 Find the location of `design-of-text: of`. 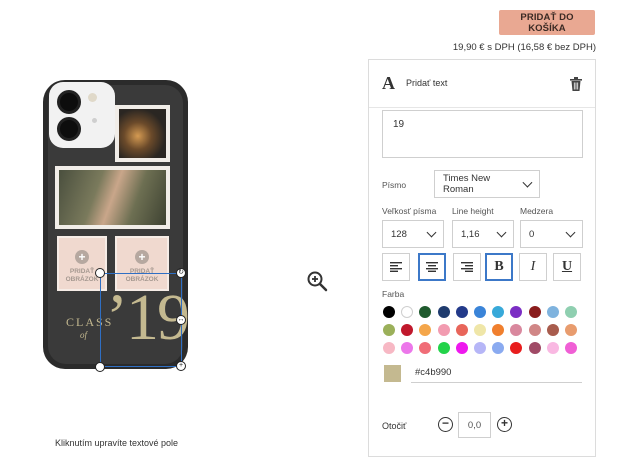

design-of-text: of is located at coordinates (83, 335).